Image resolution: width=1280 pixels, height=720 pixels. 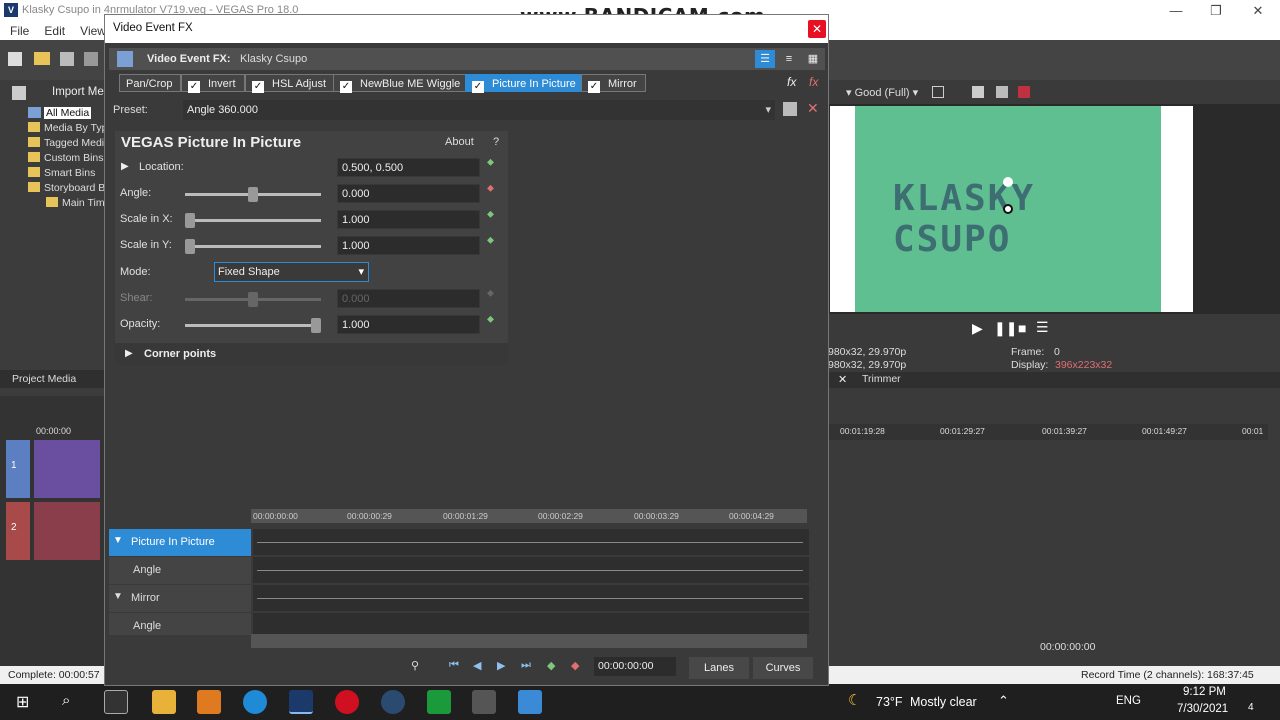 I want to click on pip-center-handle, so click(x=1008, y=209).